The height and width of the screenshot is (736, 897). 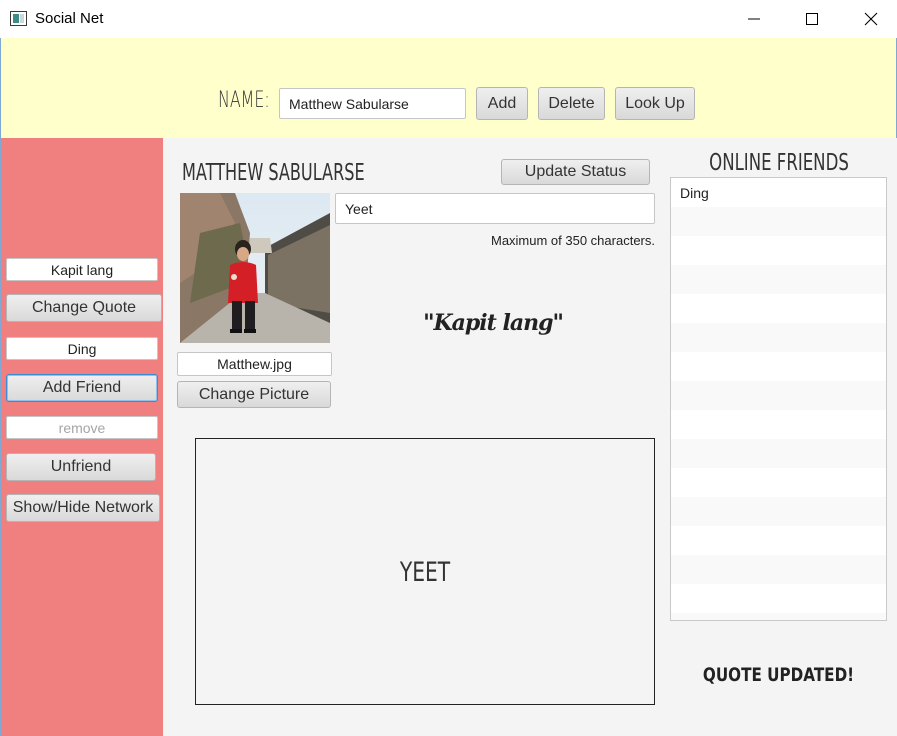 I want to click on change-picture-button: Change Picture, so click(x=254, y=394).